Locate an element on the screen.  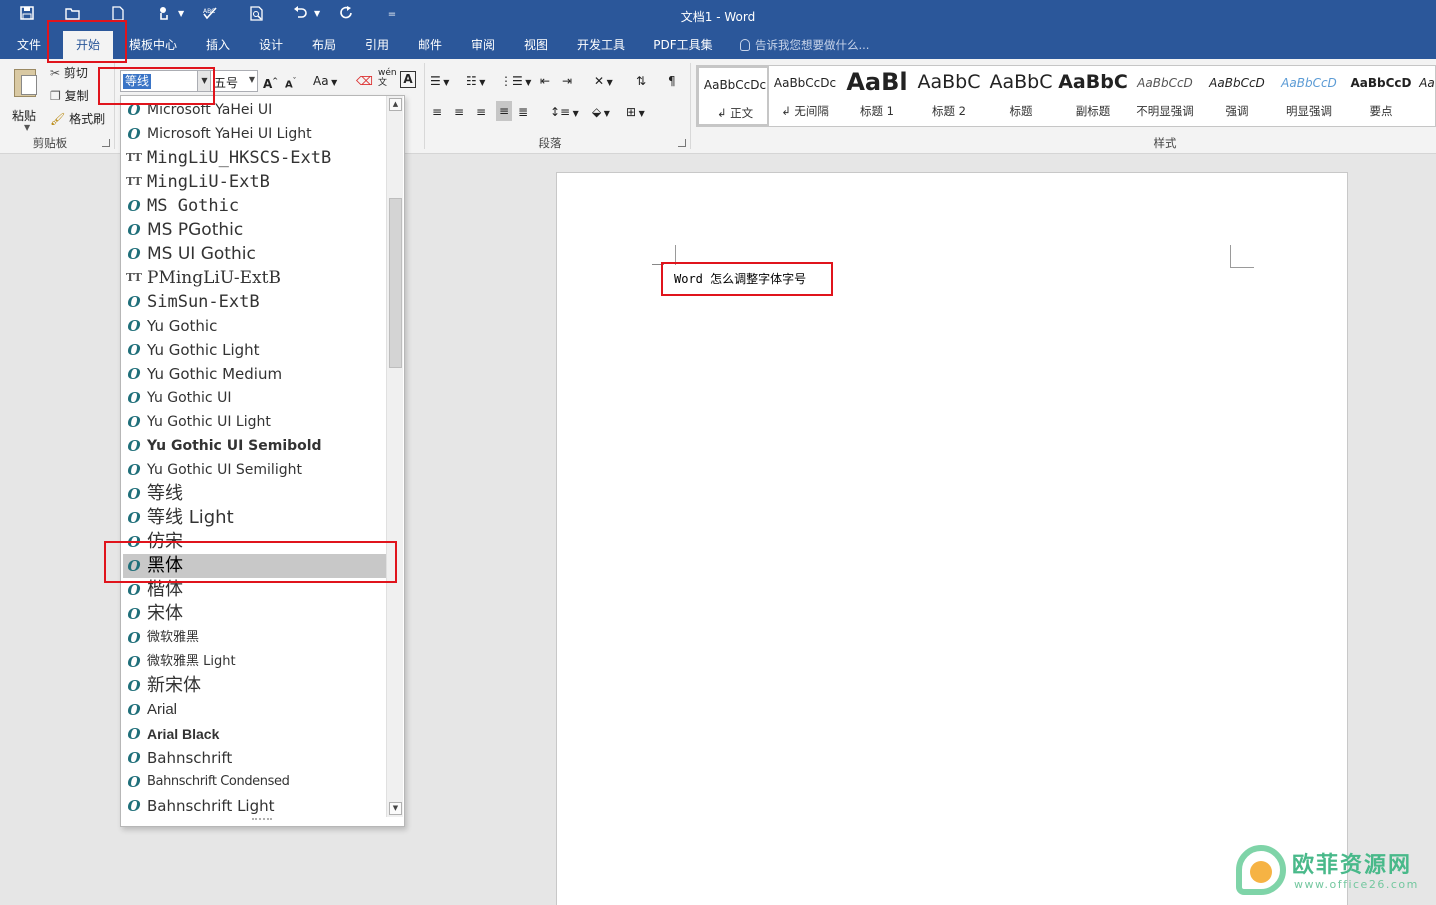
show-marks-icon: ¶ is located at coordinates (672, 81).